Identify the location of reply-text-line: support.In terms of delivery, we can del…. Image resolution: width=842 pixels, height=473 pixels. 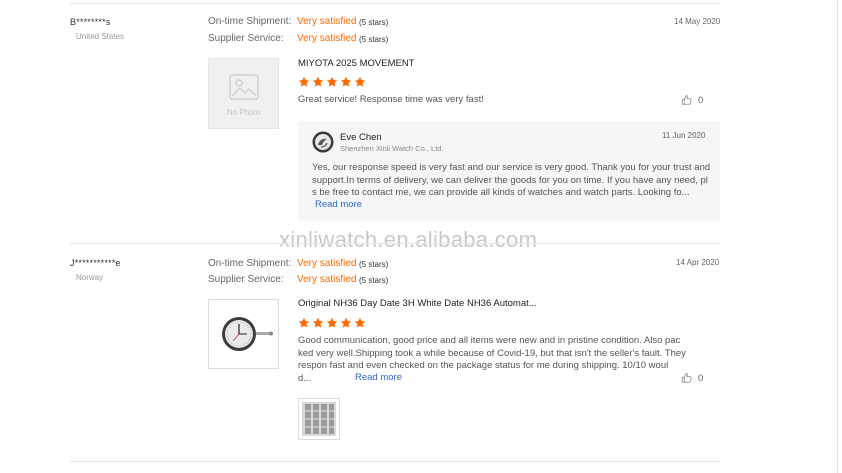
(510, 180).